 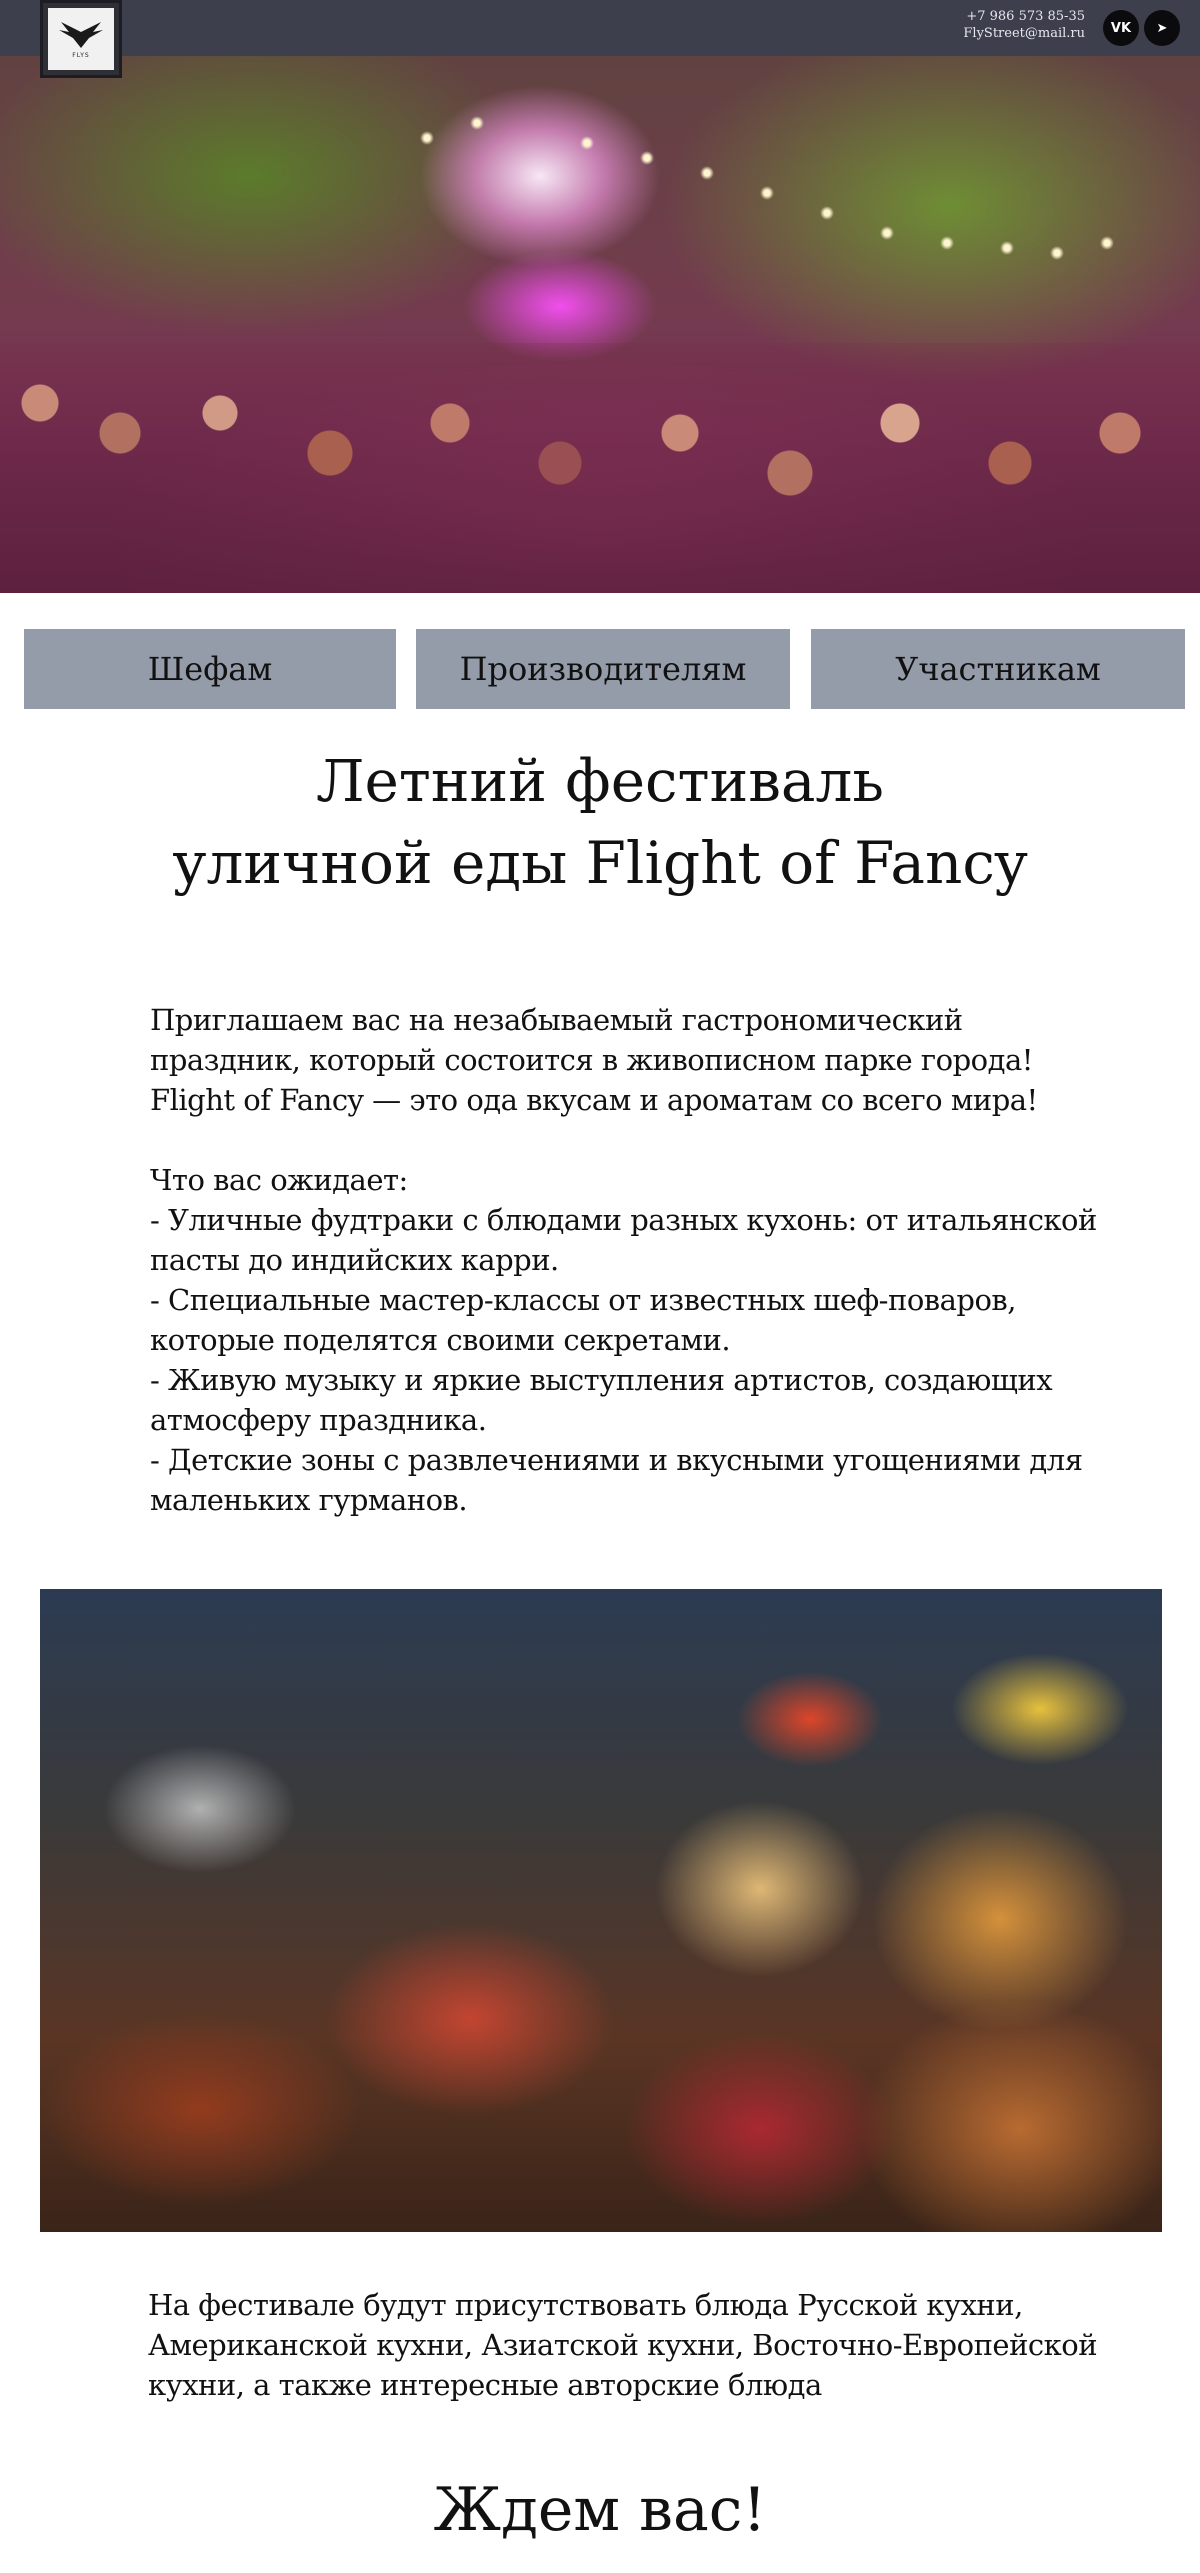 What do you see at coordinates (600, 468) in the screenshot?
I see `crowd` at bounding box center [600, 468].